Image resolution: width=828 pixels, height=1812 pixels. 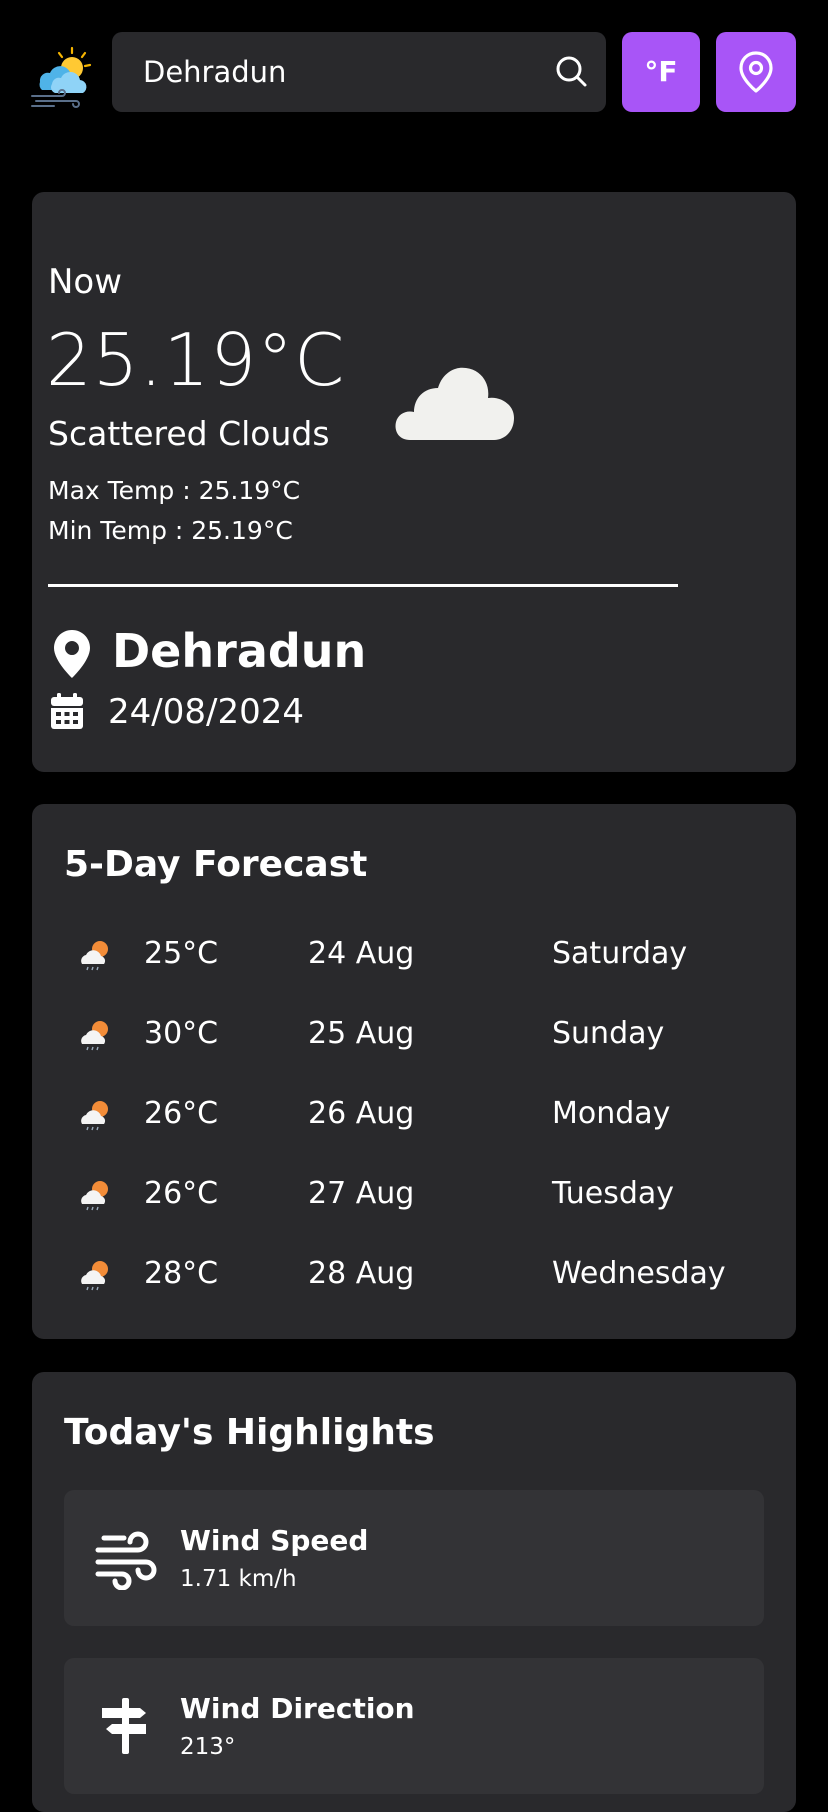 What do you see at coordinates (572, 72) in the screenshot?
I see `search-icon` at bounding box center [572, 72].